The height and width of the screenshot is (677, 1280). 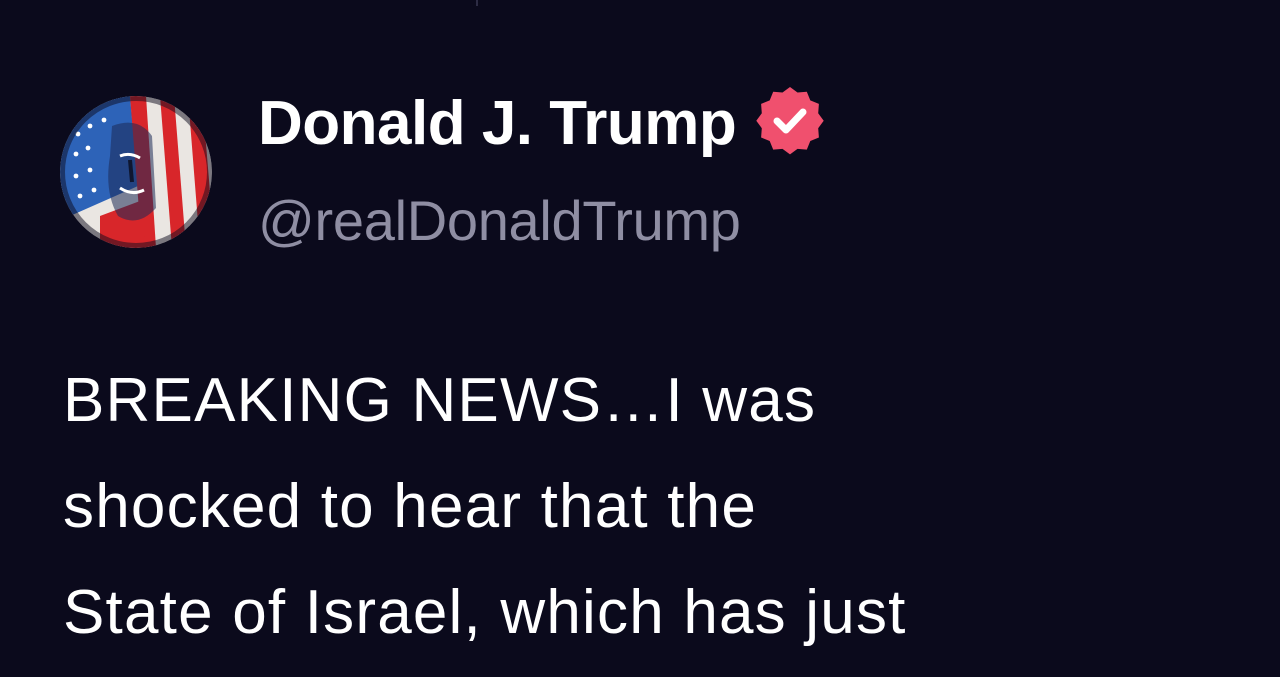 I want to click on avatar, so click(x=136, y=172).